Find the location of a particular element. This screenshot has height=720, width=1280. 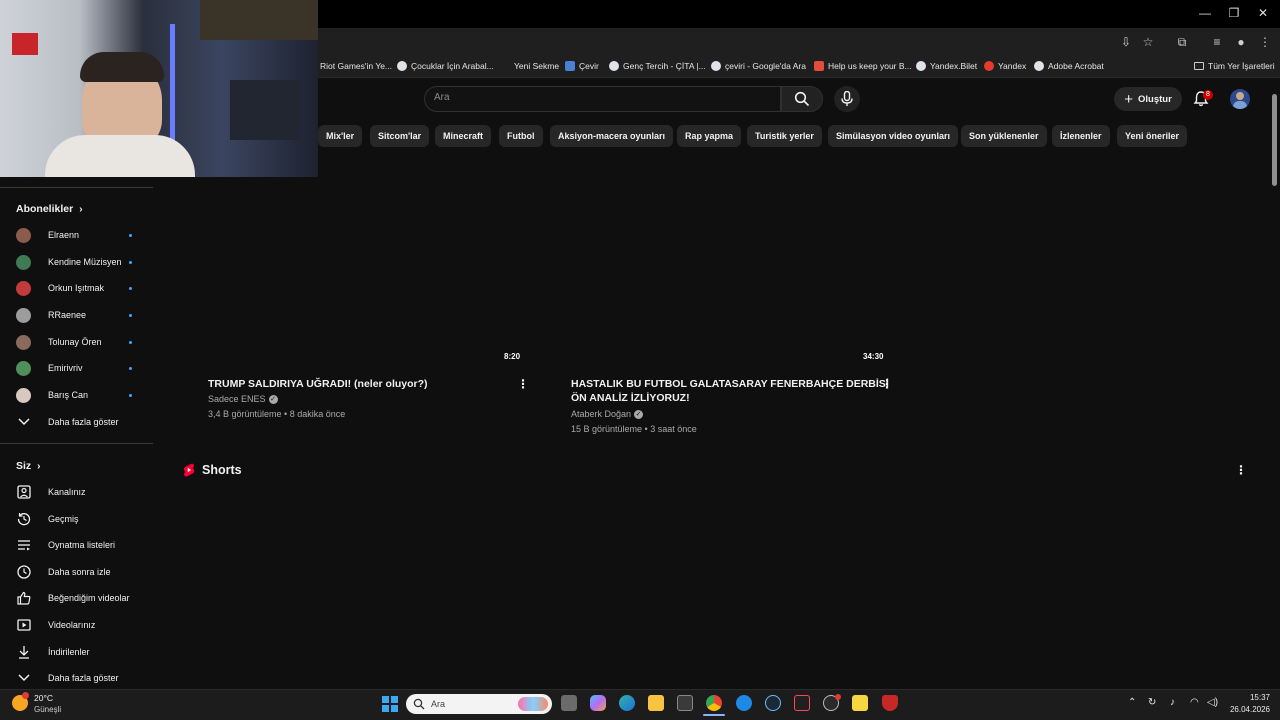

chevron-up-icon: ⌃ is located at coordinates (1132, 702).